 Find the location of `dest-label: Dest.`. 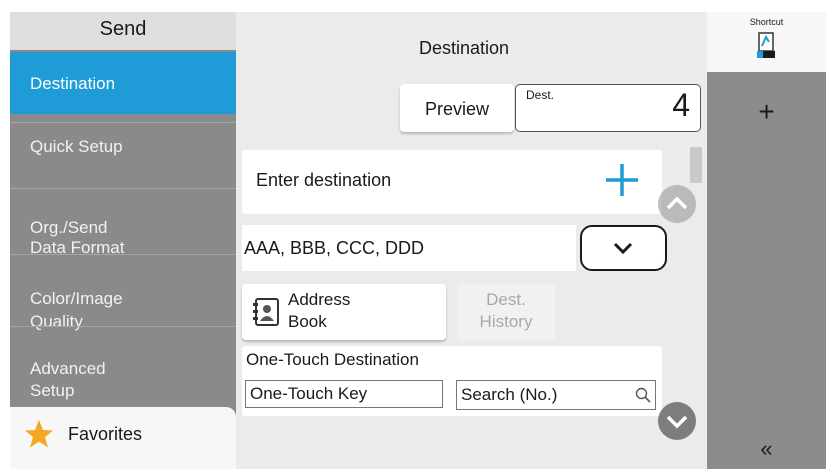

dest-label: Dest. is located at coordinates (540, 95).